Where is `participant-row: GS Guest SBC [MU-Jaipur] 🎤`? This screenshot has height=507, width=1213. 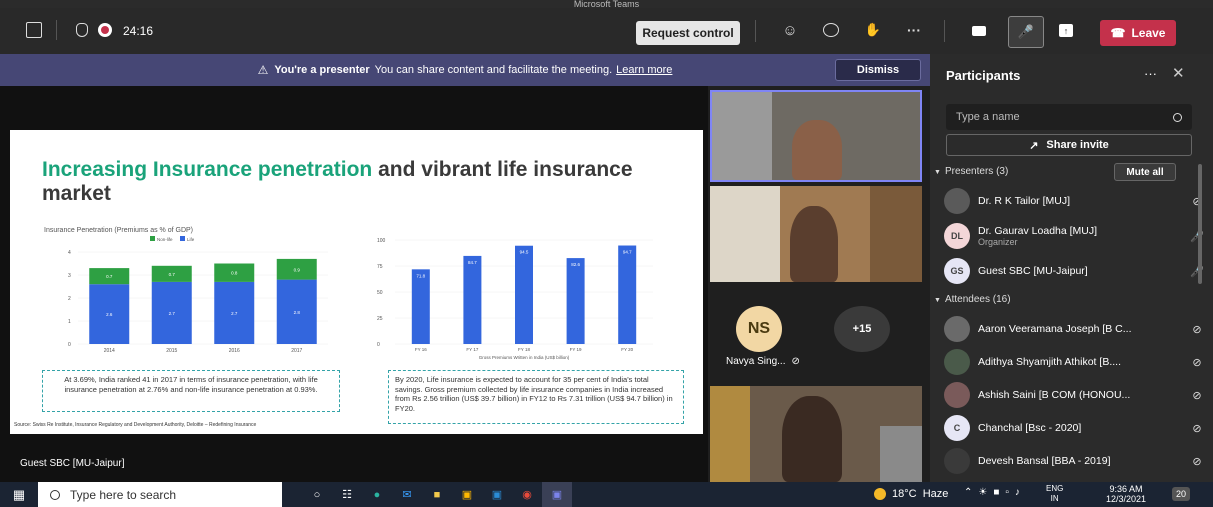 participant-row: GS Guest SBC [MU-Jaipur] 🎤 is located at coordinates (1074, 271).